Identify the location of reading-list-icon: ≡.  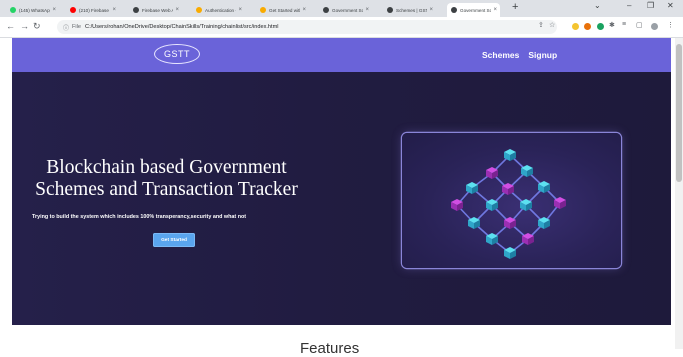
(624, 24).